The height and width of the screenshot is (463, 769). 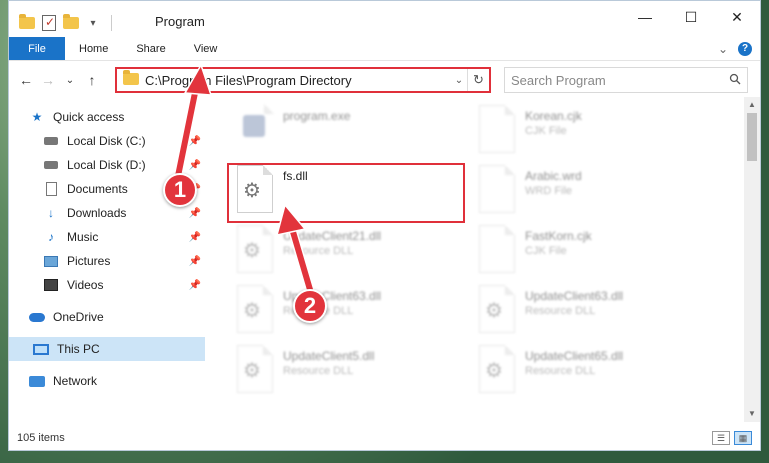 What do you see at coordinates (310, 306) in the screenshot?
I see `step-2-badge: 2` at bounding box center [310, 306].